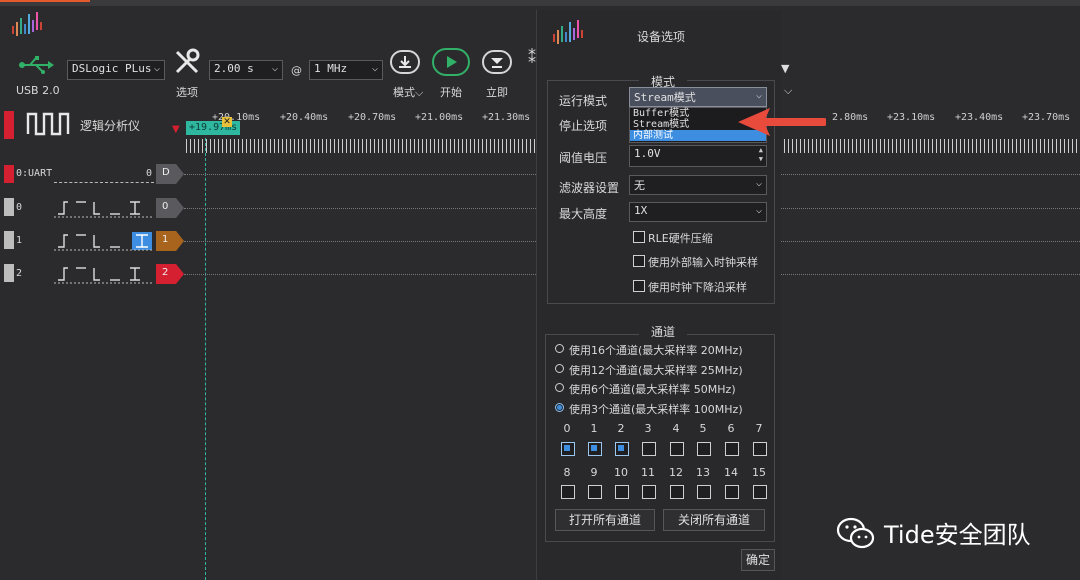  What do you see at coordinates (855, 532) in the screenshot?
I see `wechat-icon` at bounding box center [855, 532].